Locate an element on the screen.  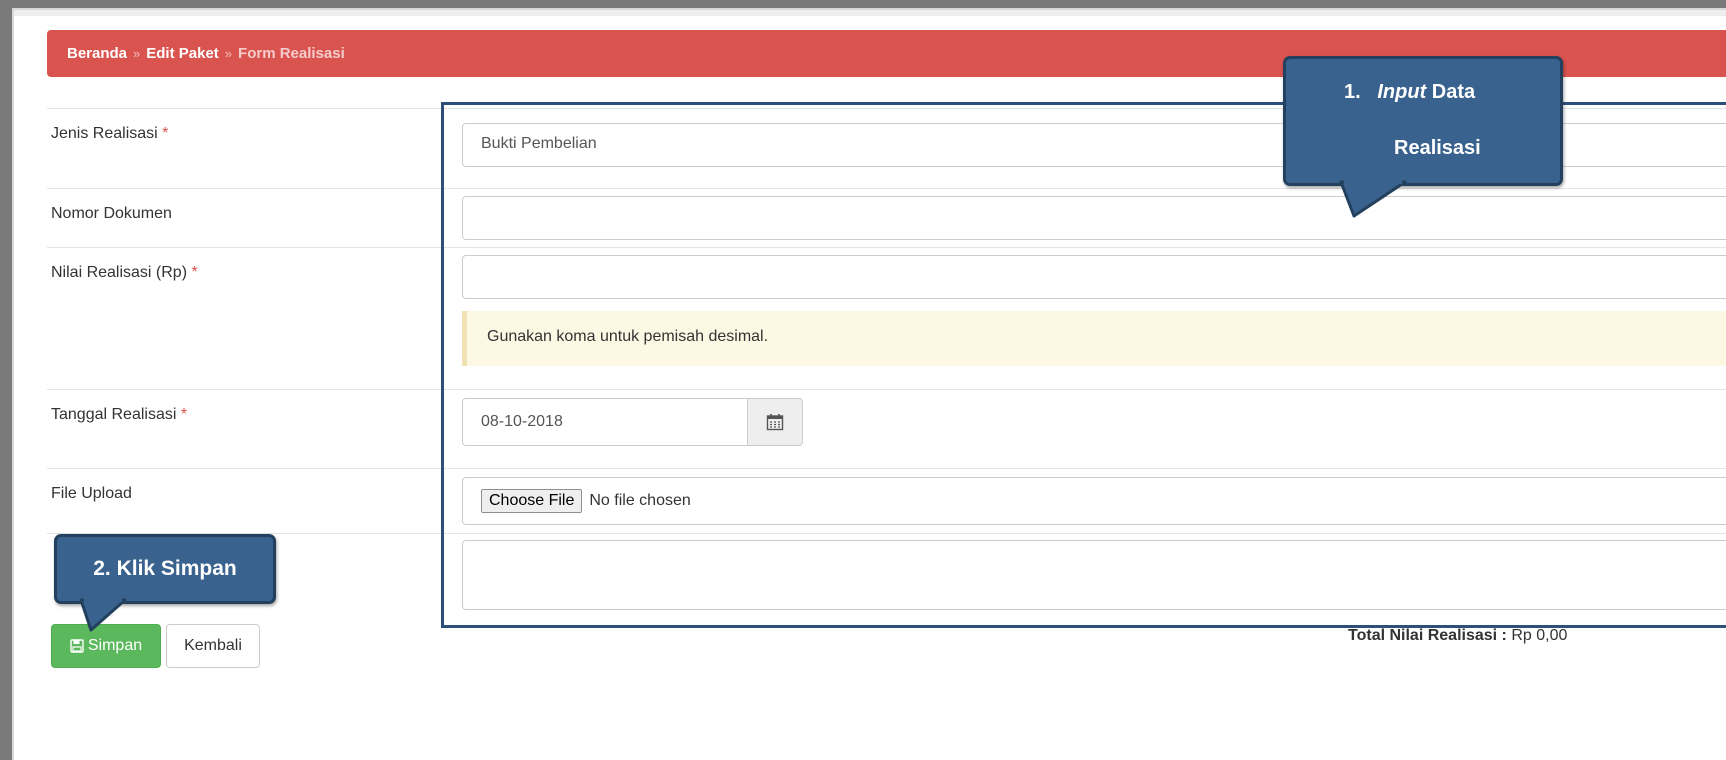
total-nilai-realisasi: Total Nilai Realisasi : Rp 0,00 is located at coordinates (1457, 636).